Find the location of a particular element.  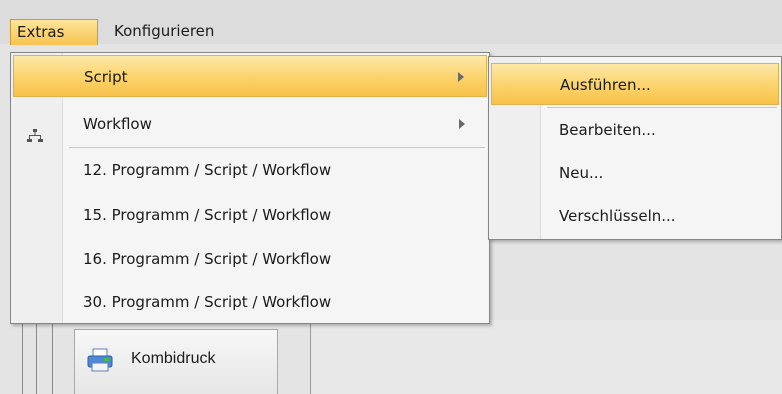

workflow-icon is located at coordinates (35, 129).